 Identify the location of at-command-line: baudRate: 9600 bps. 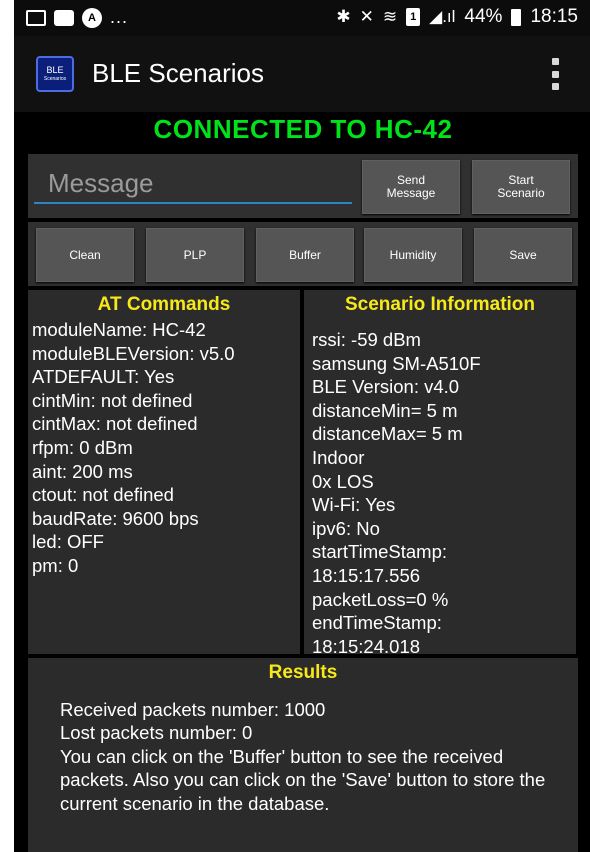
(115, 518).